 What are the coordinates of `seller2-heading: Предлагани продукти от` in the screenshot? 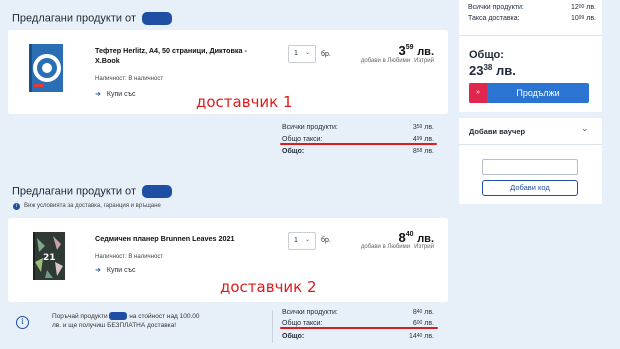 It's located at (92, 191).